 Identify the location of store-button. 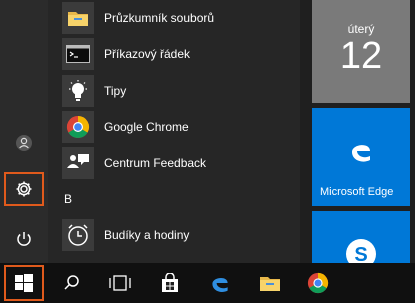
(170, 283).